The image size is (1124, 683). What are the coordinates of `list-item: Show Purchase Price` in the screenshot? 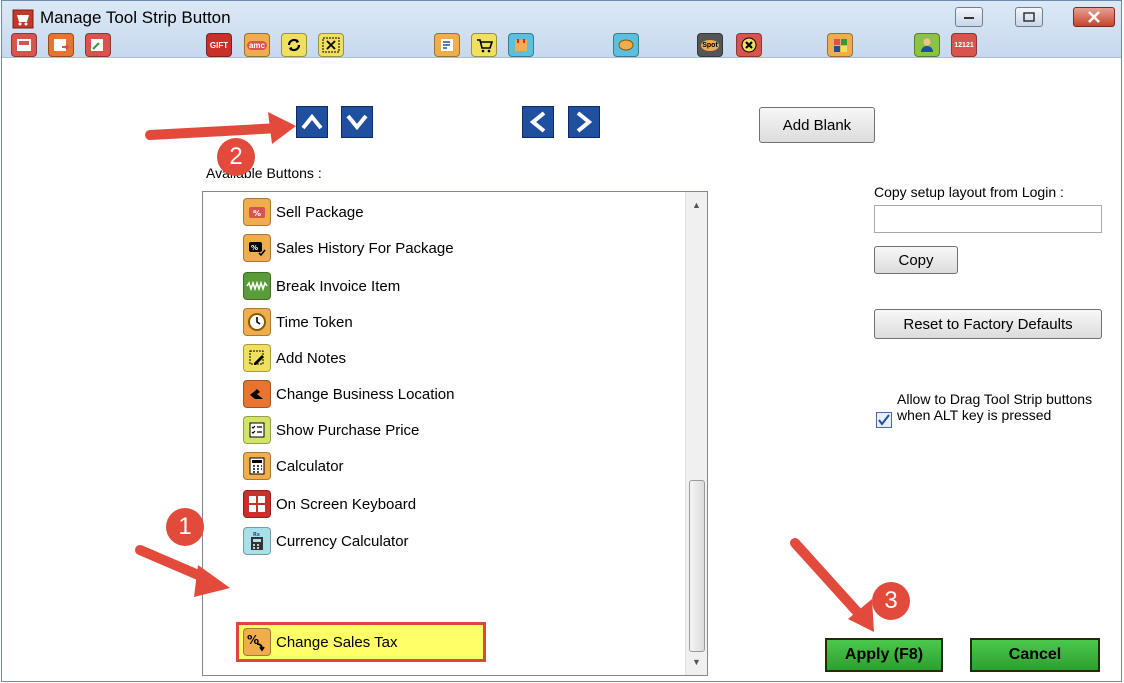 It's located at (463, 430).